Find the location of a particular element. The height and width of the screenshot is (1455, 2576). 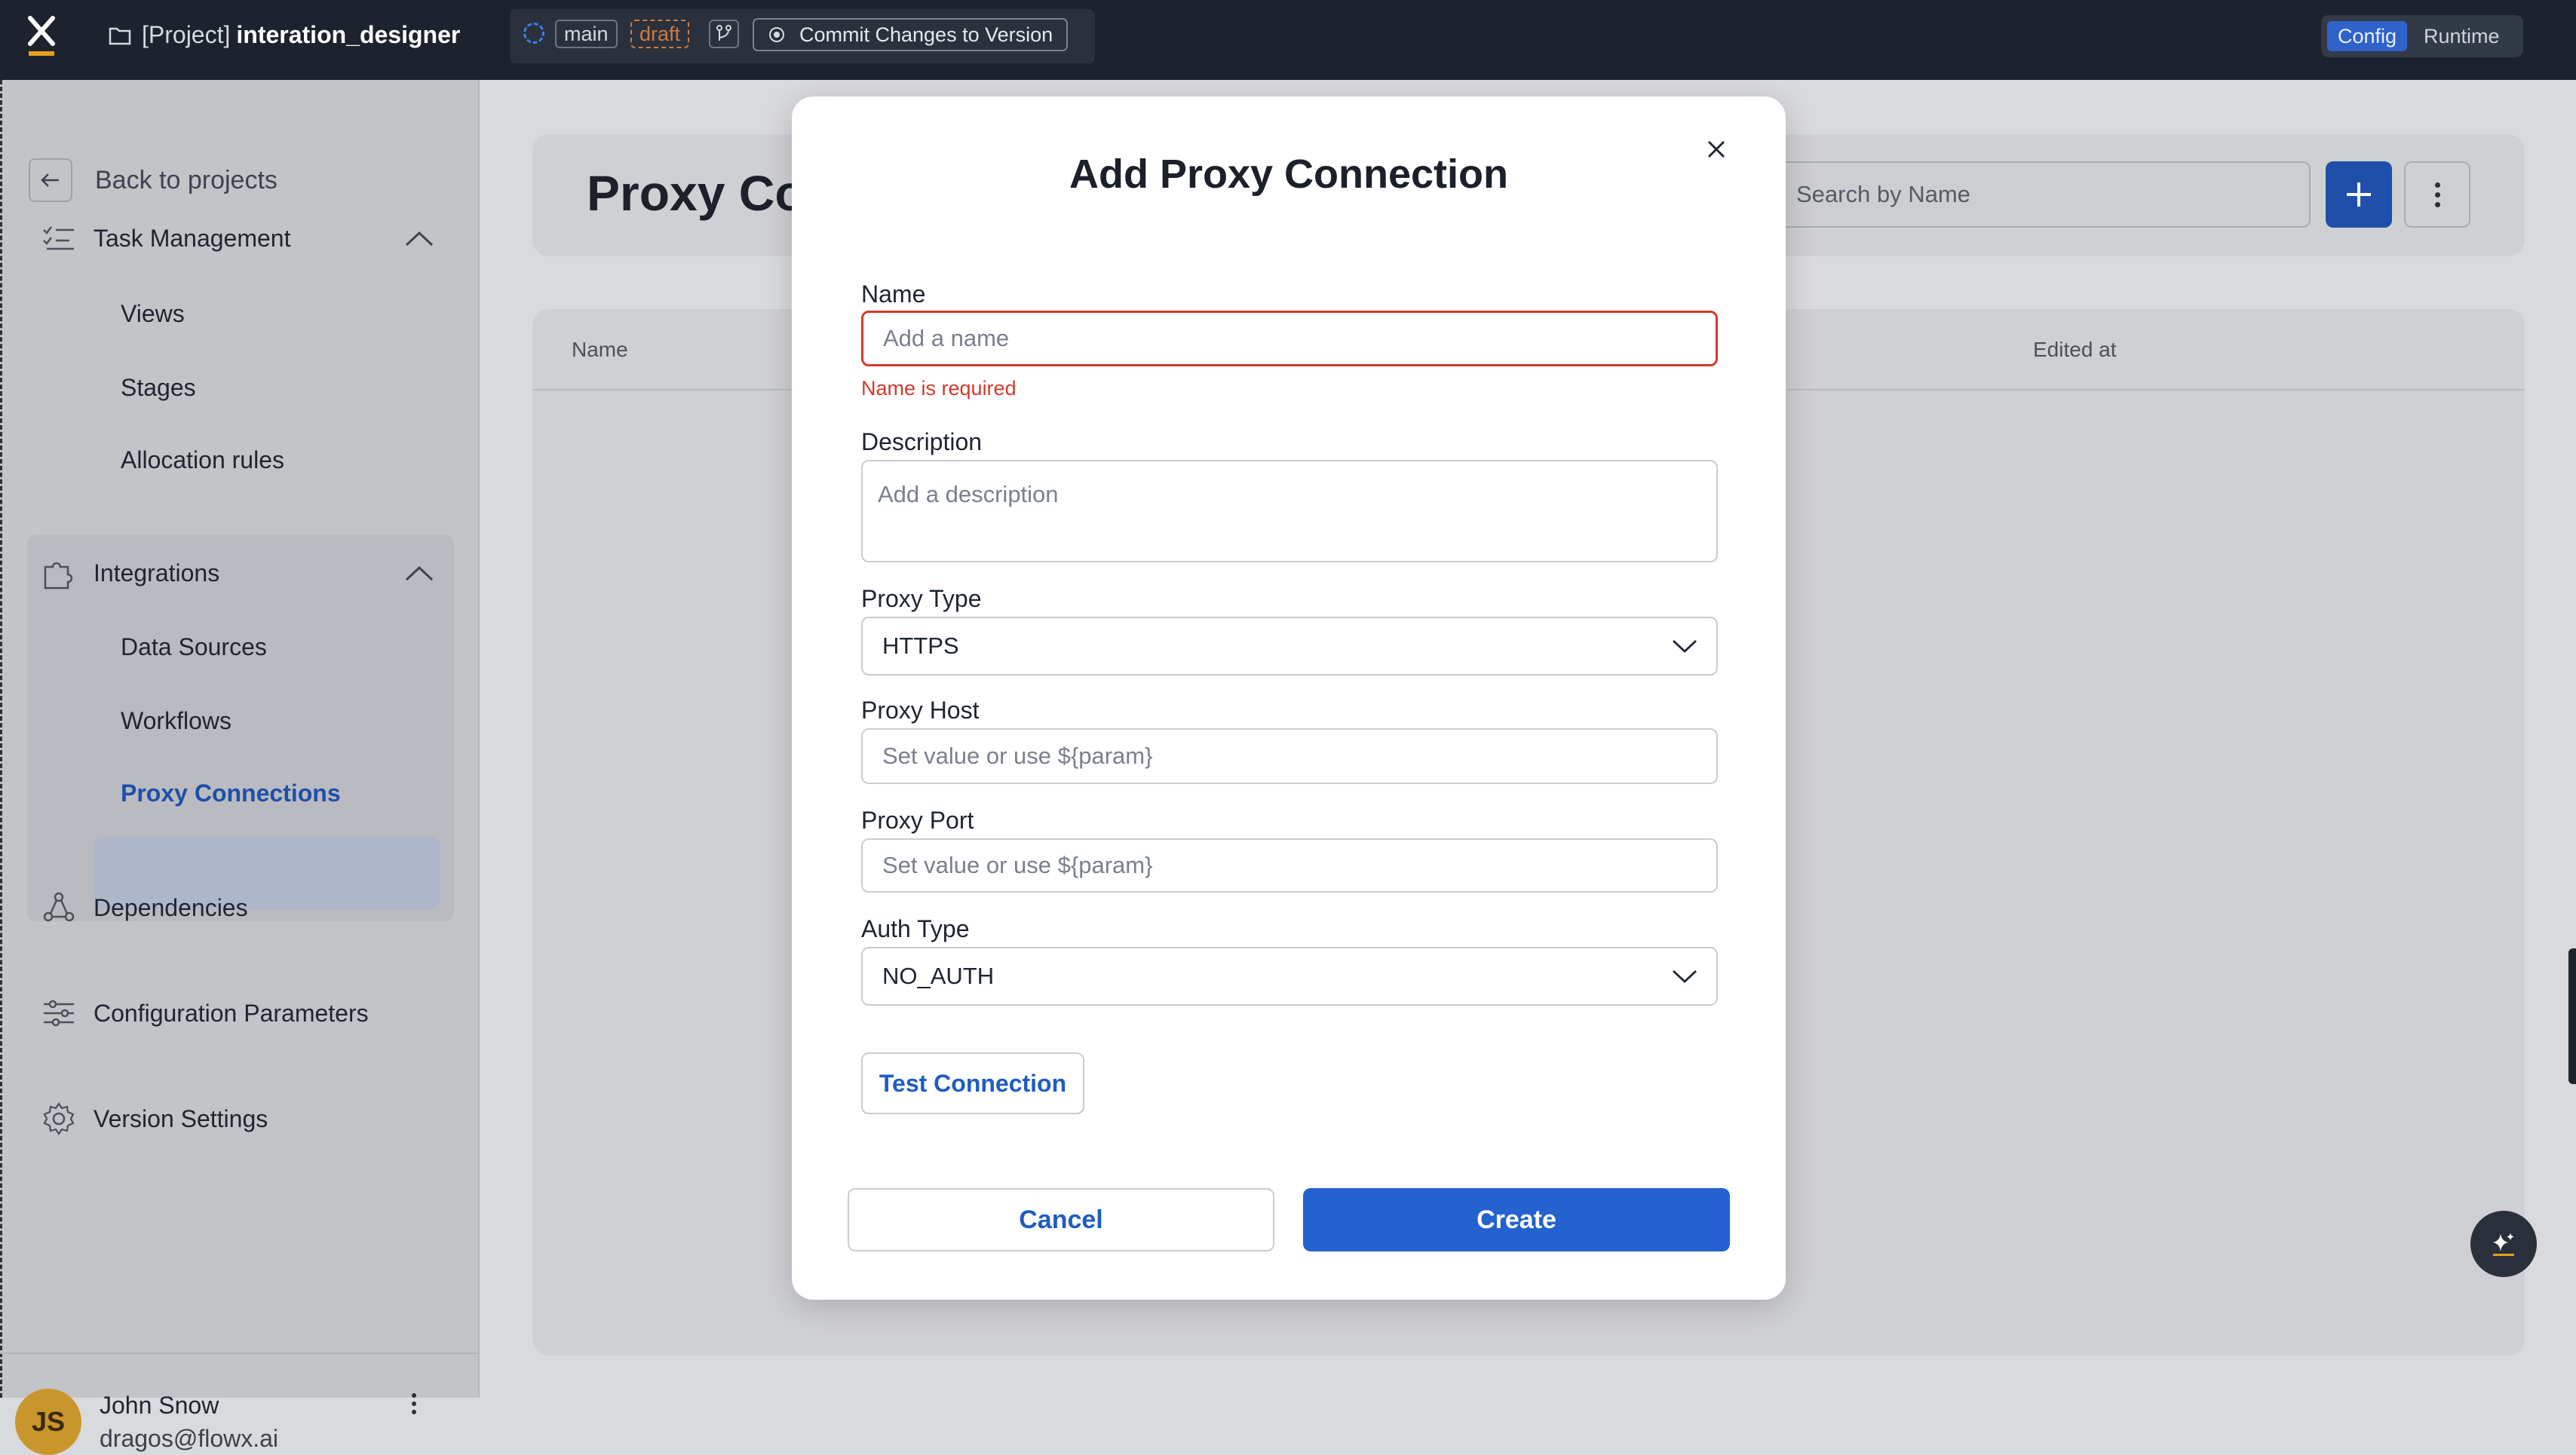

commit-label: Commit Changes to Version is located at coordinates (926, 34).